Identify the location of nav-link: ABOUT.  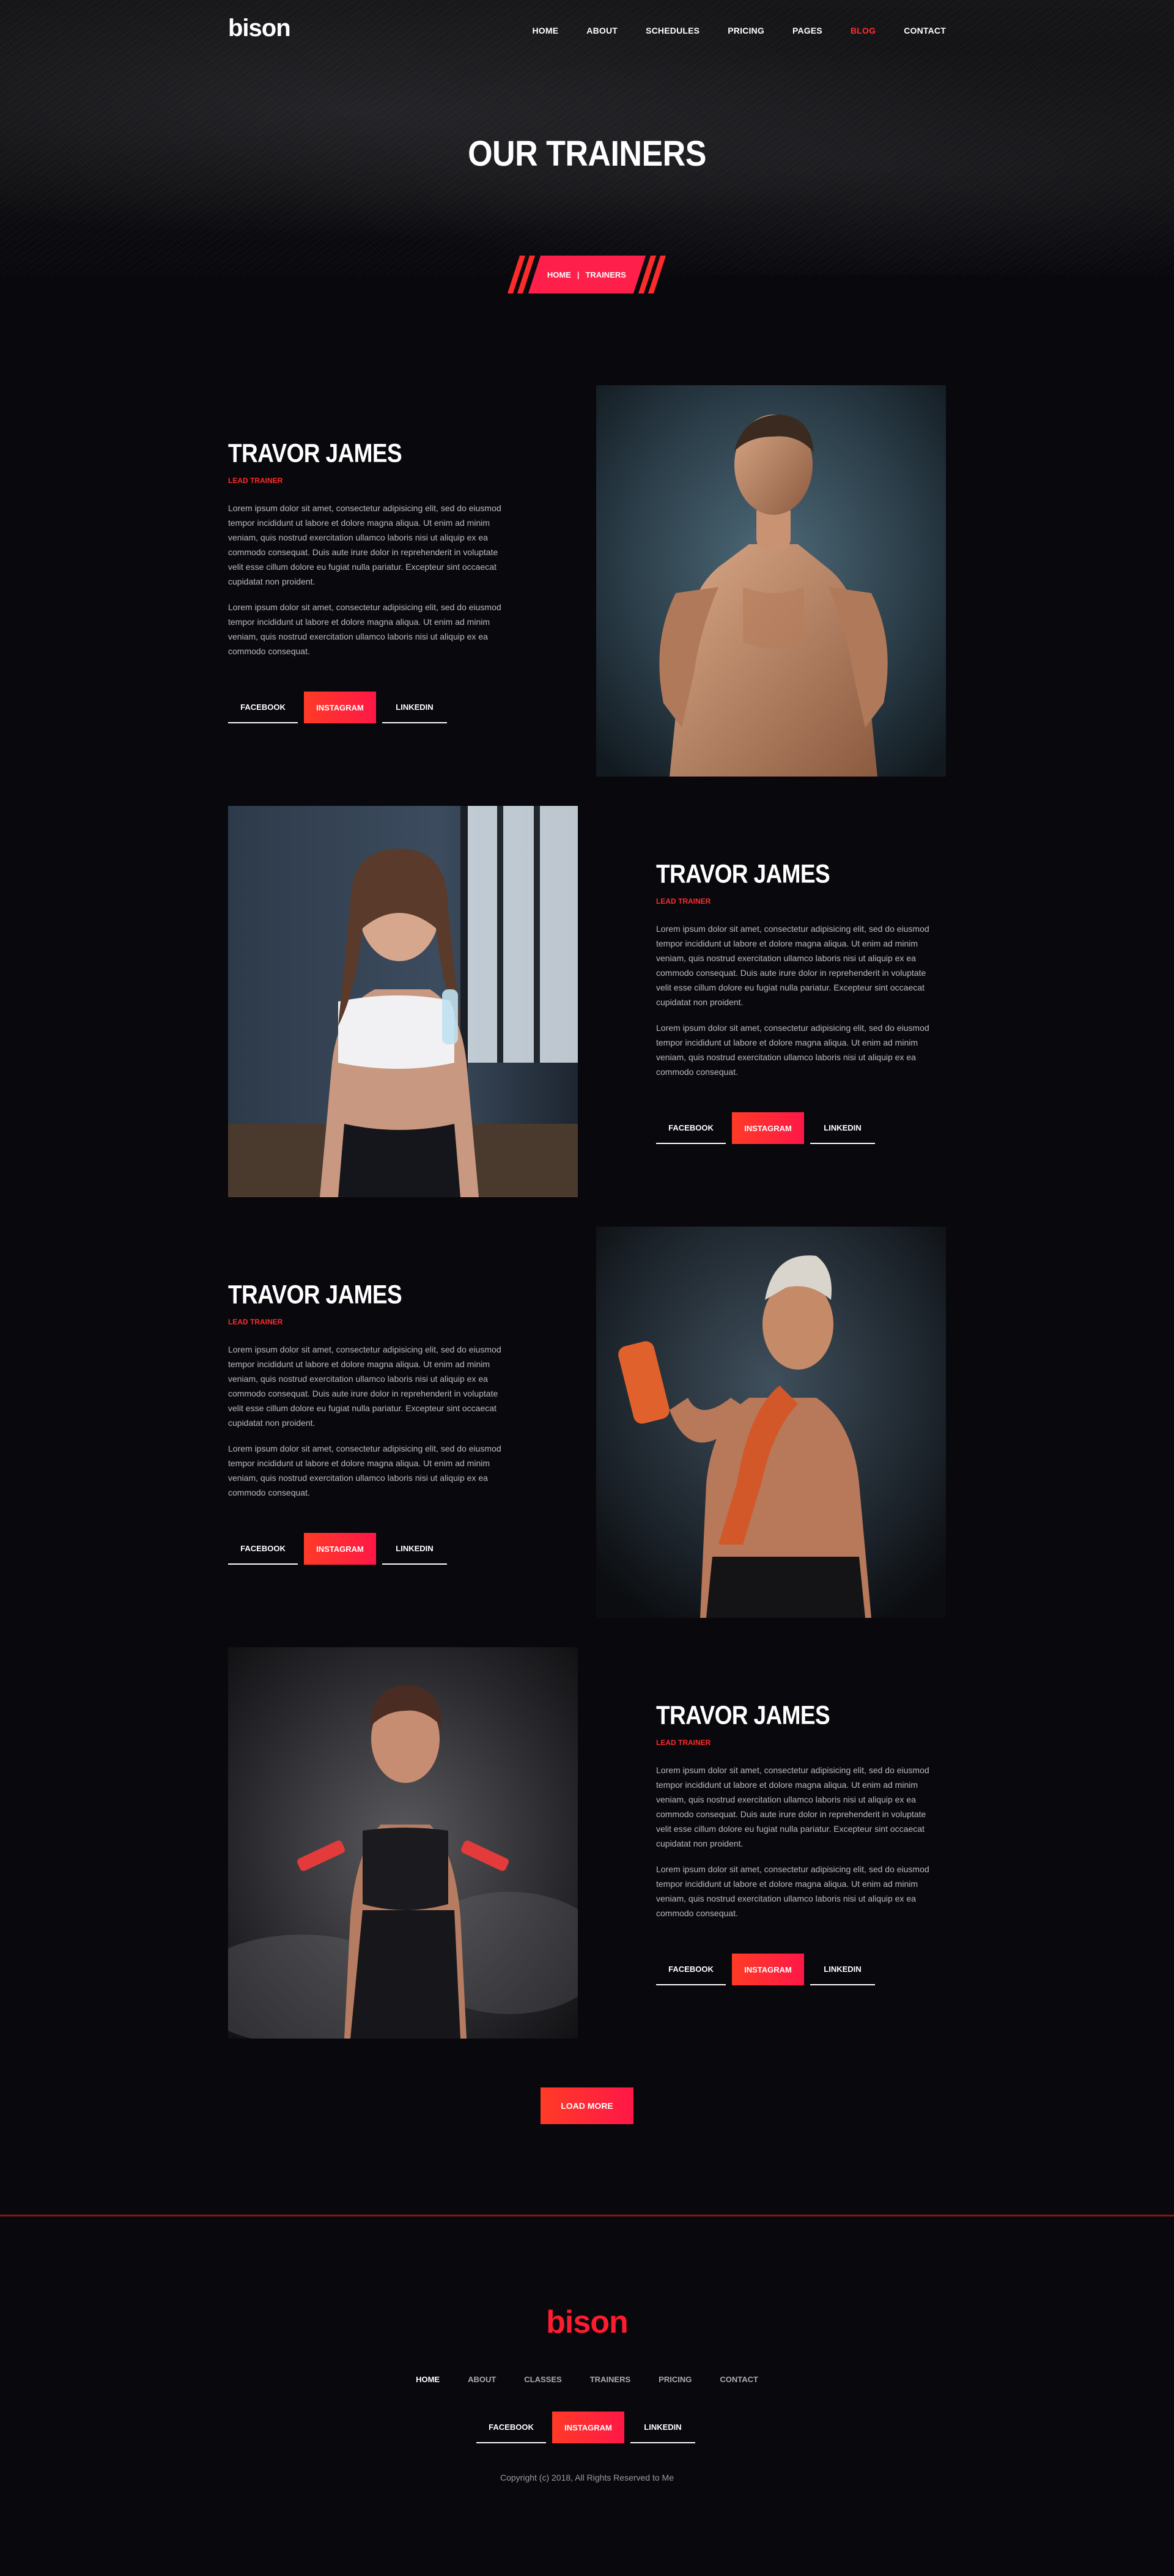
(602, 30).